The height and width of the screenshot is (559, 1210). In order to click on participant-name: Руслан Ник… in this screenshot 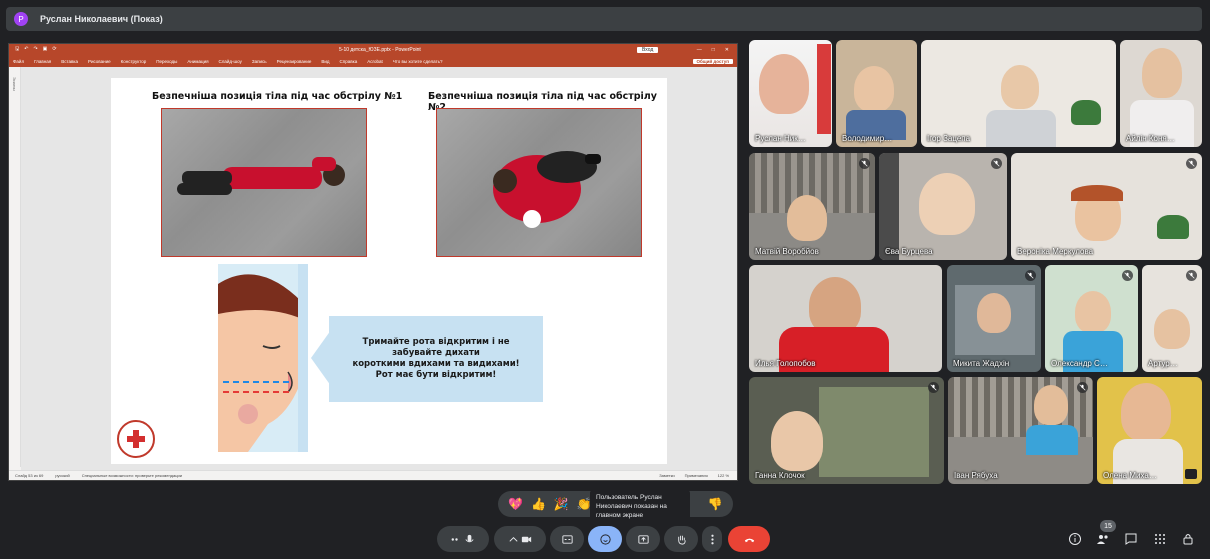, I will do `click(780, 138)`.